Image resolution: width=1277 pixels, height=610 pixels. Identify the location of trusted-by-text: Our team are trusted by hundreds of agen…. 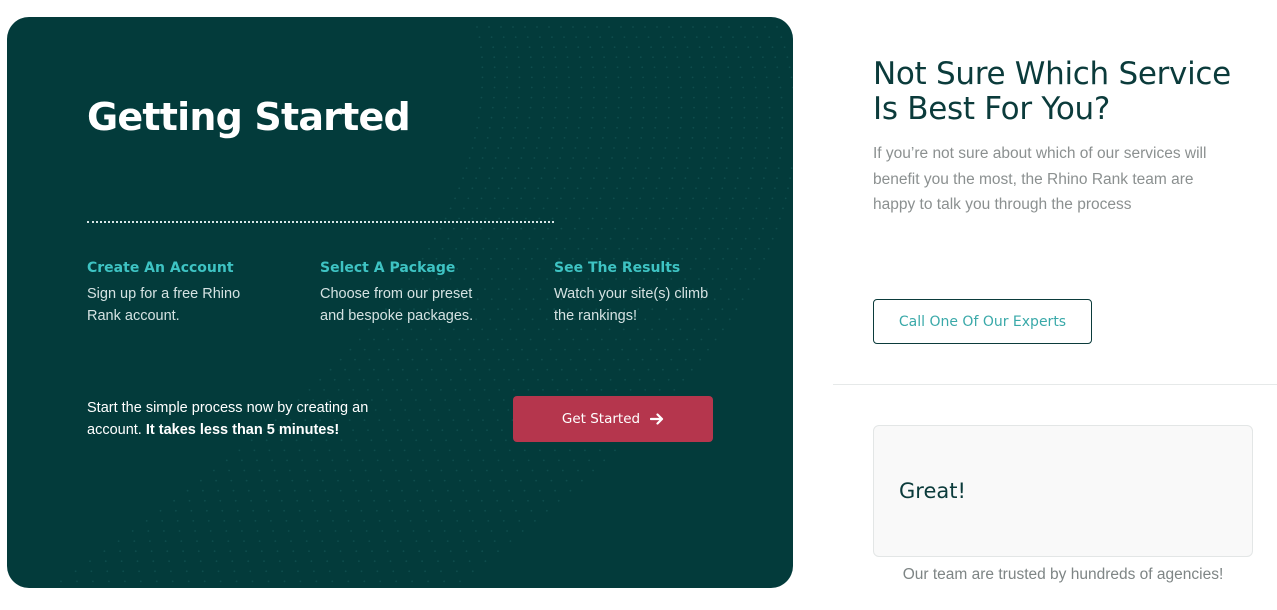
(1063, 574).